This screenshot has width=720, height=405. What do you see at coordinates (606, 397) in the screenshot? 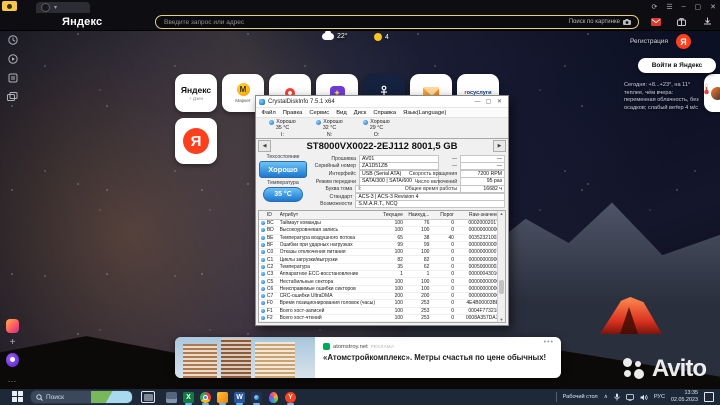
I see `hidden-icons-chevron: ∧` at bounding box center [606, 397].